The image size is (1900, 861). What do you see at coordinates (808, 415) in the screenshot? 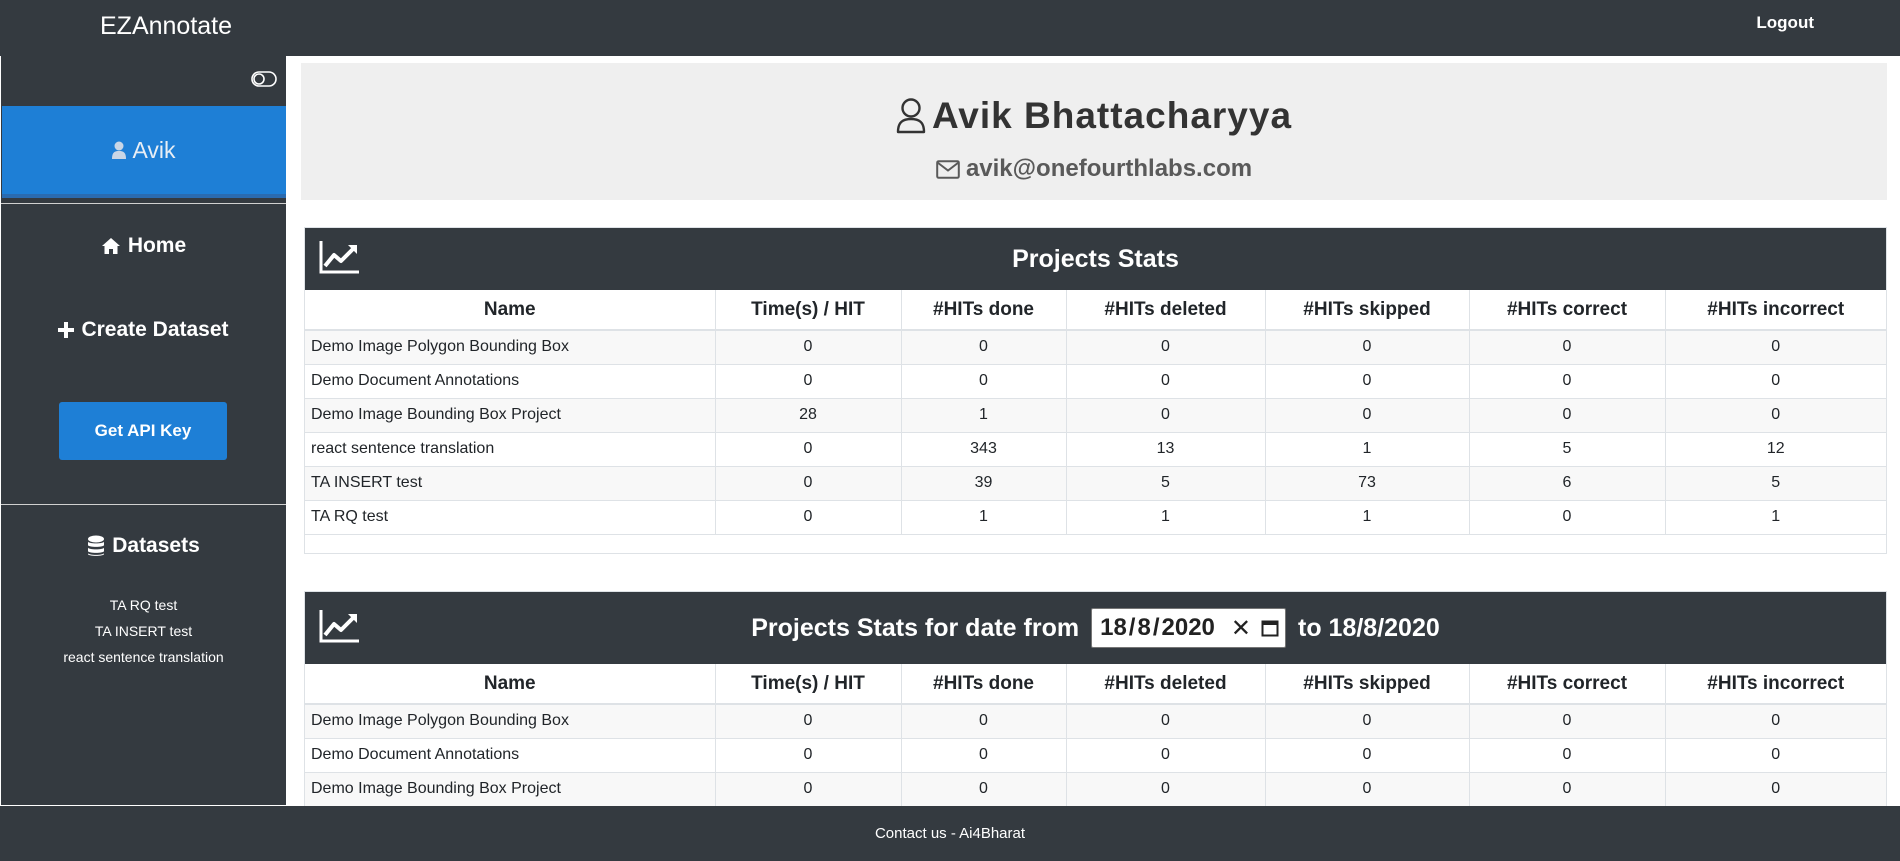
I see `cell: 28` at bounding box center [808, 415].